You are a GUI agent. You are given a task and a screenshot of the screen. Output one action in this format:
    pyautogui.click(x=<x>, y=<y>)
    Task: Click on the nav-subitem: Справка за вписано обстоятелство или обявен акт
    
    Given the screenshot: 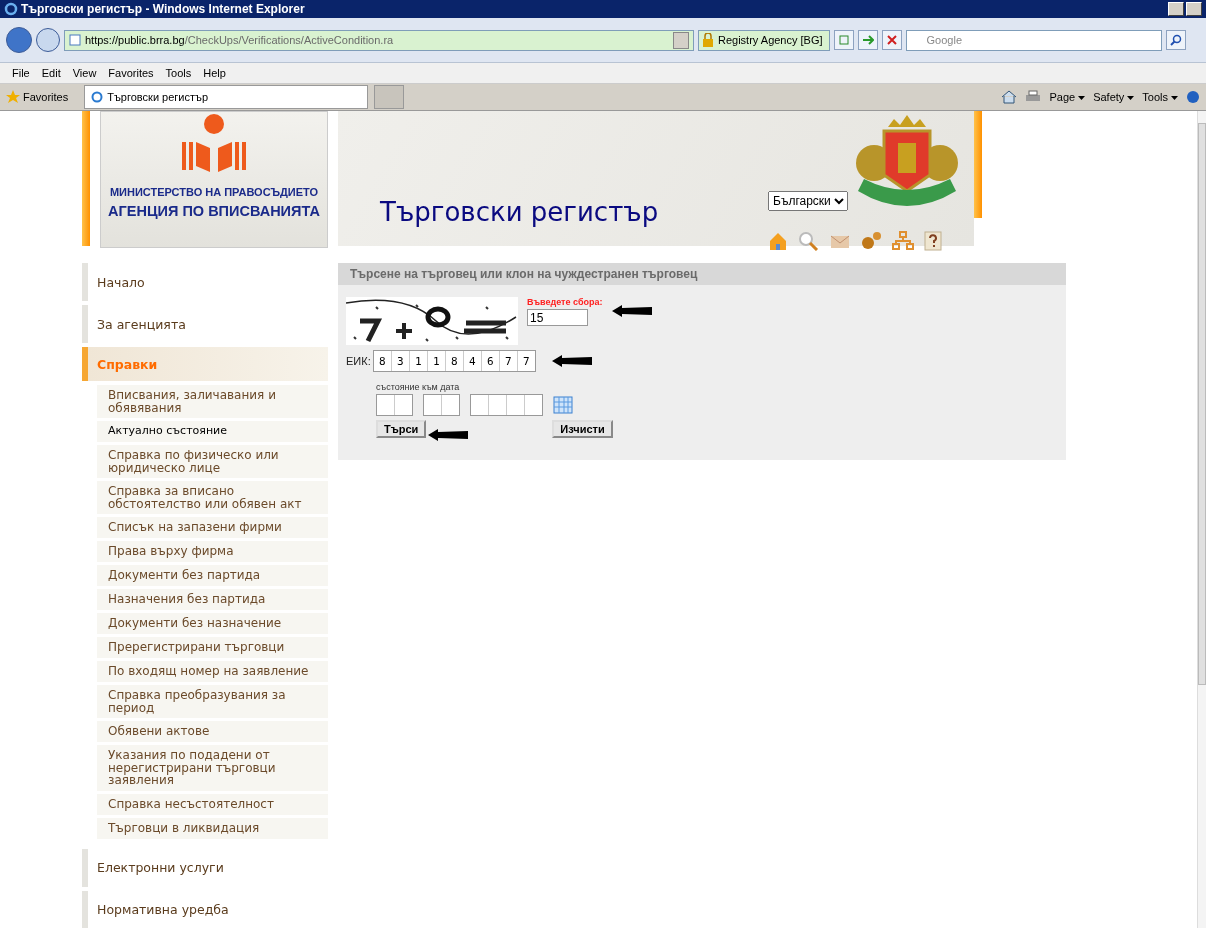 What is the action you would take?
    pyautogui.click(x=212, y=497)
    